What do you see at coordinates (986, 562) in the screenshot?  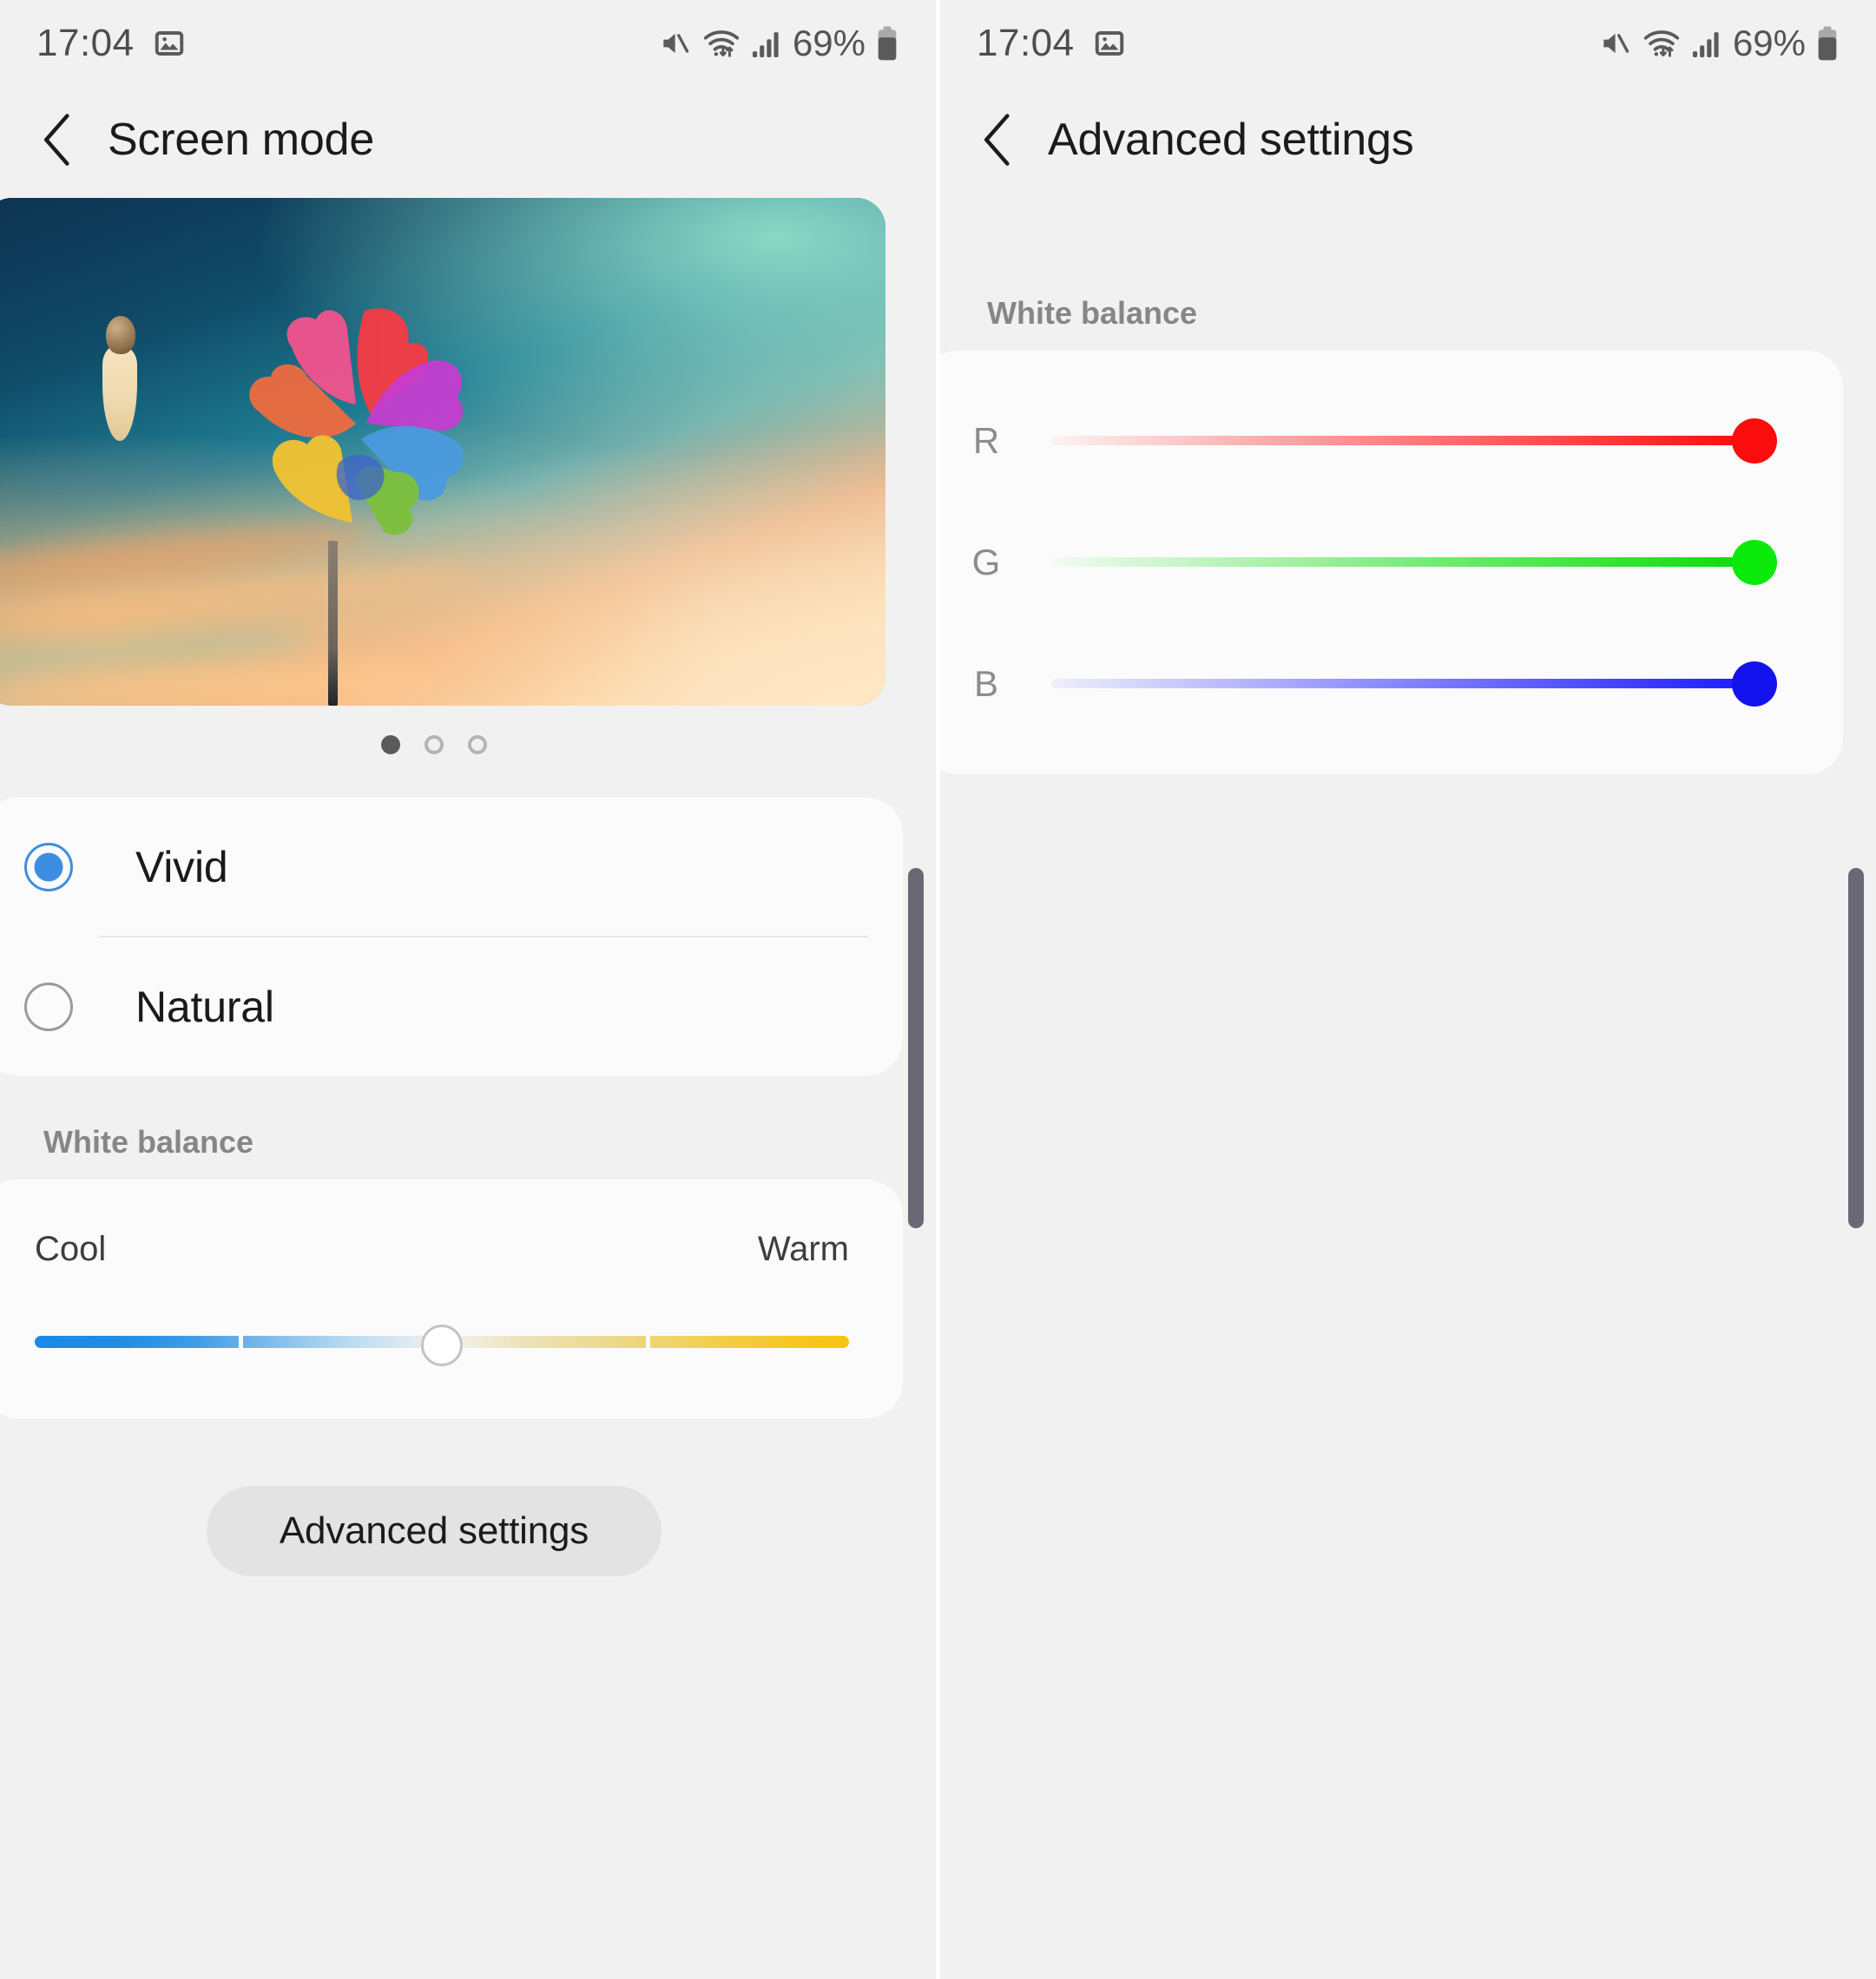 I see `rgb-label-g: G` at bounding box center [986, 562].